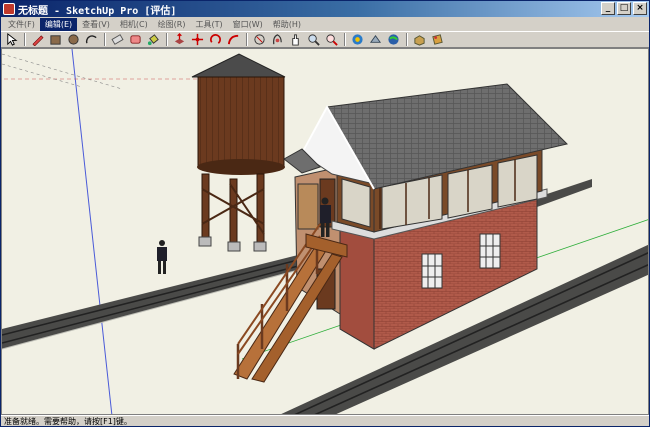  What do you see at coordinates (162, 257) in the screenshot?
I see `person-left` at bounding box center [162, 257].